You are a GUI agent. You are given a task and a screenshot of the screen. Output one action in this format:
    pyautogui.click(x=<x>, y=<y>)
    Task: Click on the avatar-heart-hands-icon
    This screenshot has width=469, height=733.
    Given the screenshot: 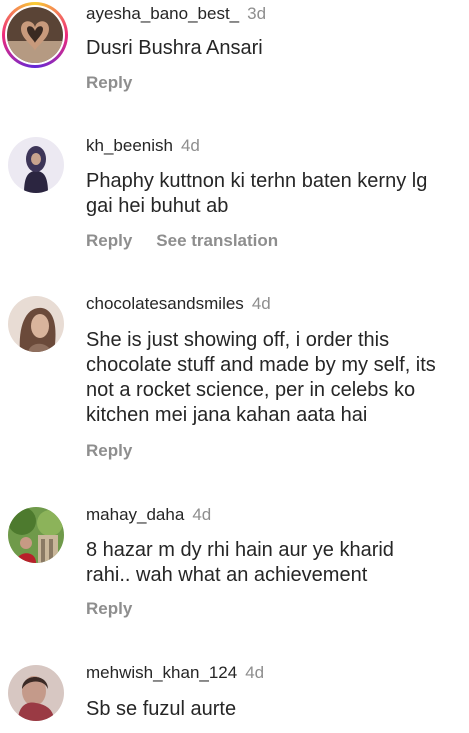 What is the action you would take?
    pyautogui.click(x=35, y=35)
    